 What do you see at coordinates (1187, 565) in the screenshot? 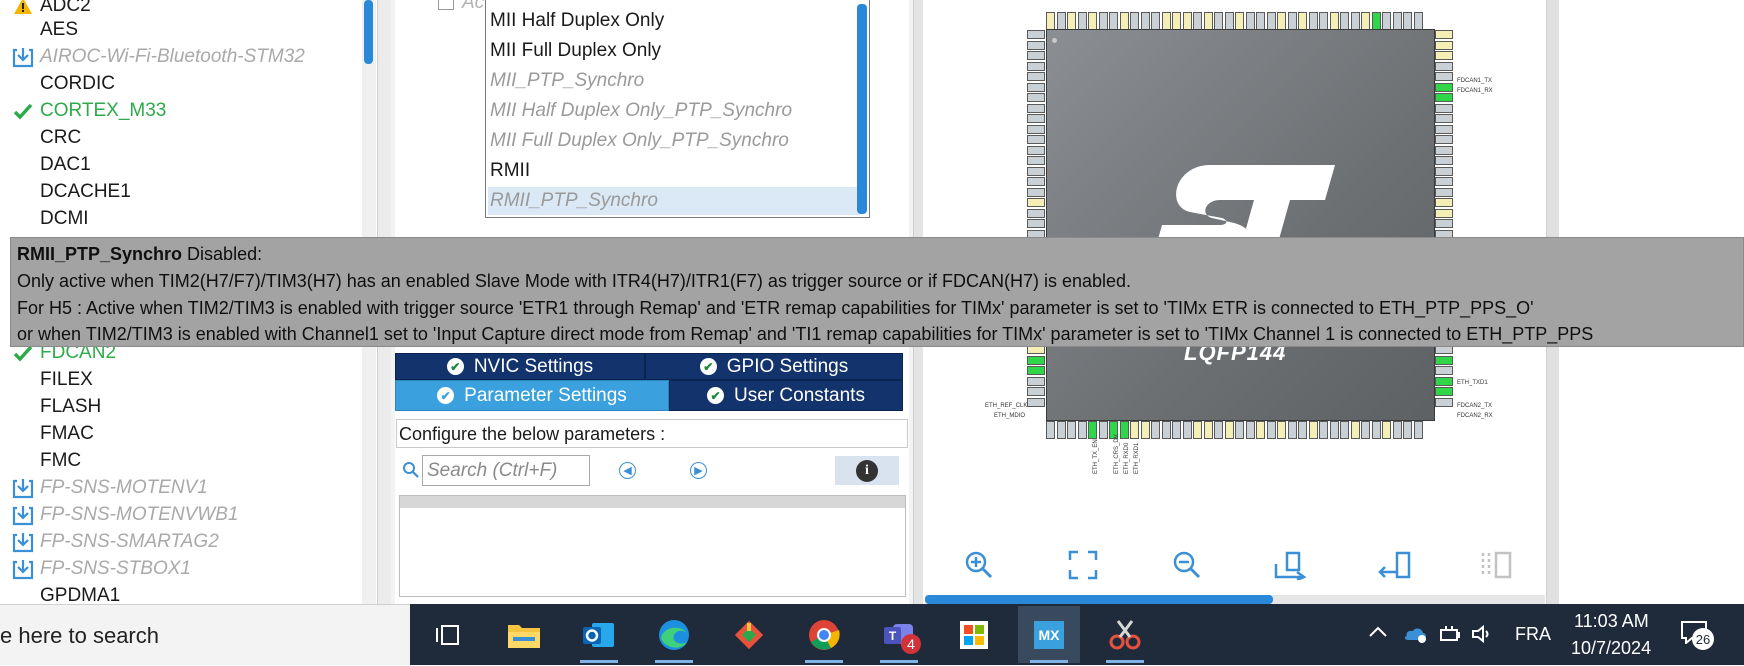
I see `zoom-out-icon` at bounding box center [1187, 565].